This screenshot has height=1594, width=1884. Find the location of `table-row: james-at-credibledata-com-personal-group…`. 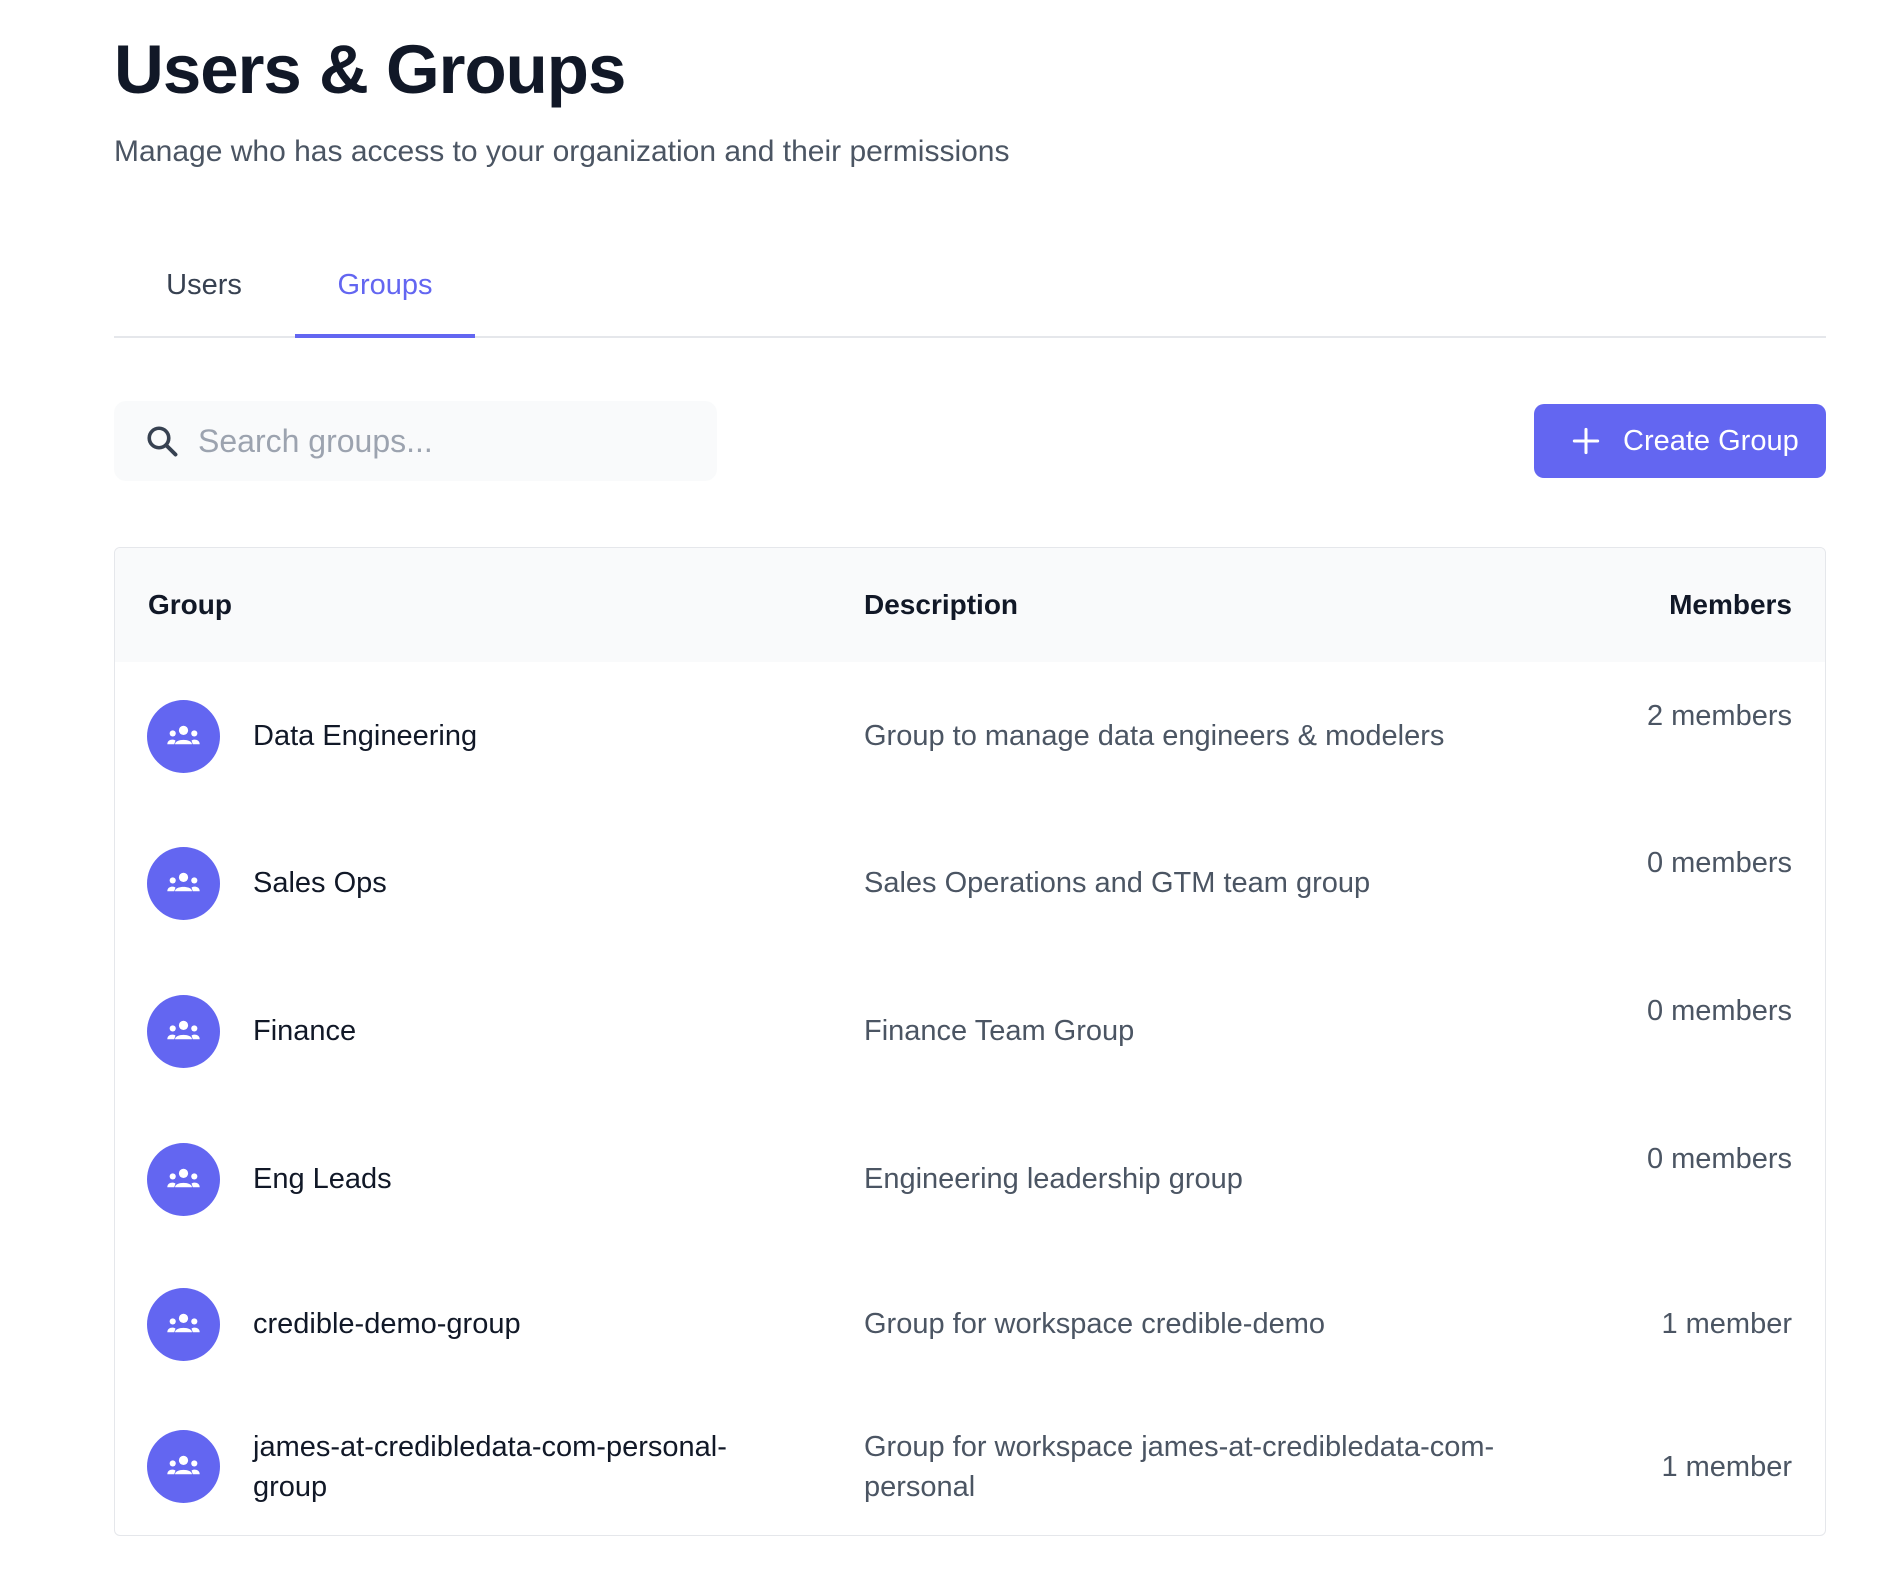

table-row: james-at-credibledata-com-personal-group… is located at coordinates (970, 1461).